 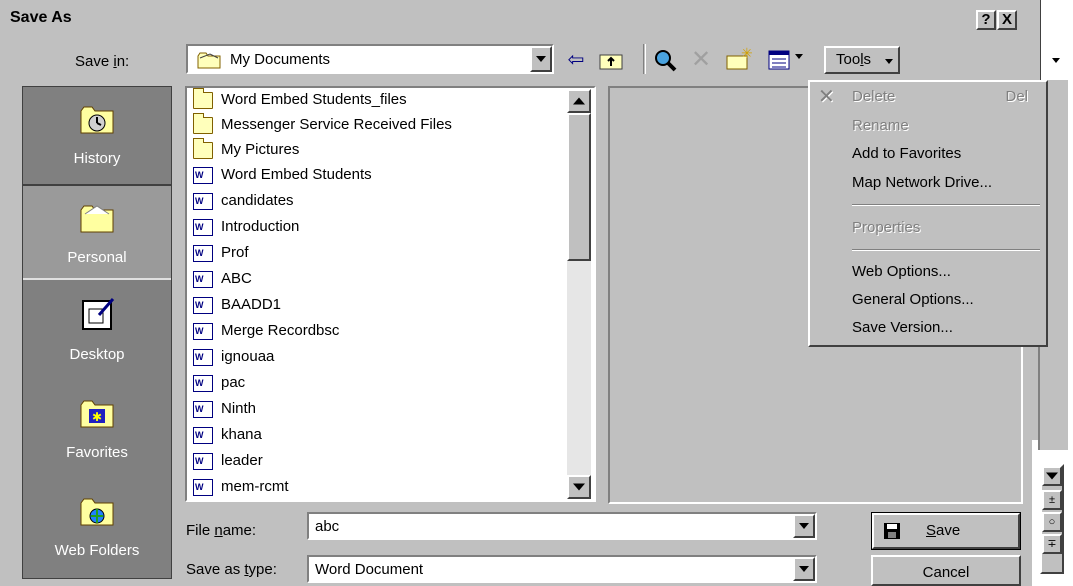 I want to click on place-label: Desktop, so click(x=97, y=354).